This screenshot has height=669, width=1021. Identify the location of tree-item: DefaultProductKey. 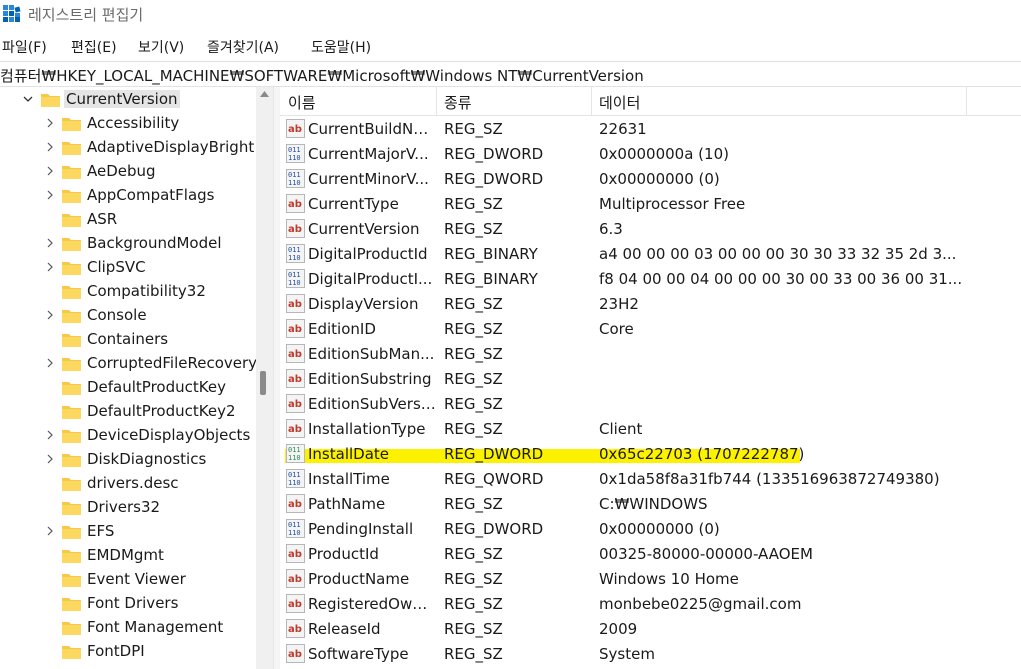
(128, 388).